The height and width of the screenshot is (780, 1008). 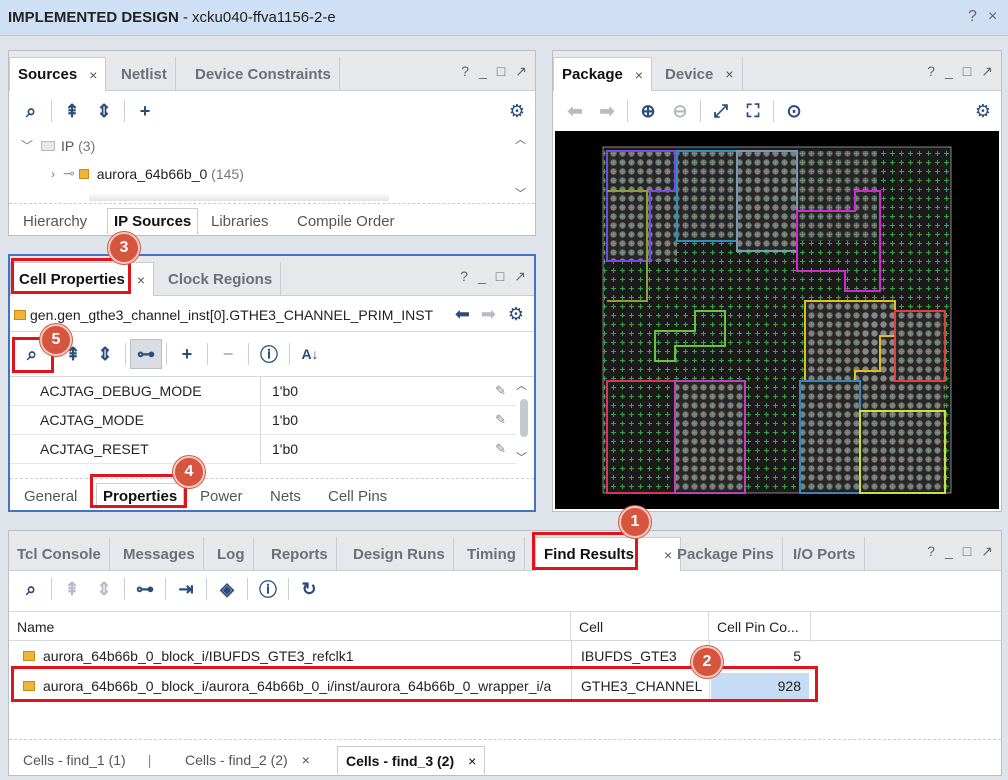 What do you see at coordinates (186, 589) in the screenshot?
I see `select-icon: ⇥` at bounding box center [186, 589].